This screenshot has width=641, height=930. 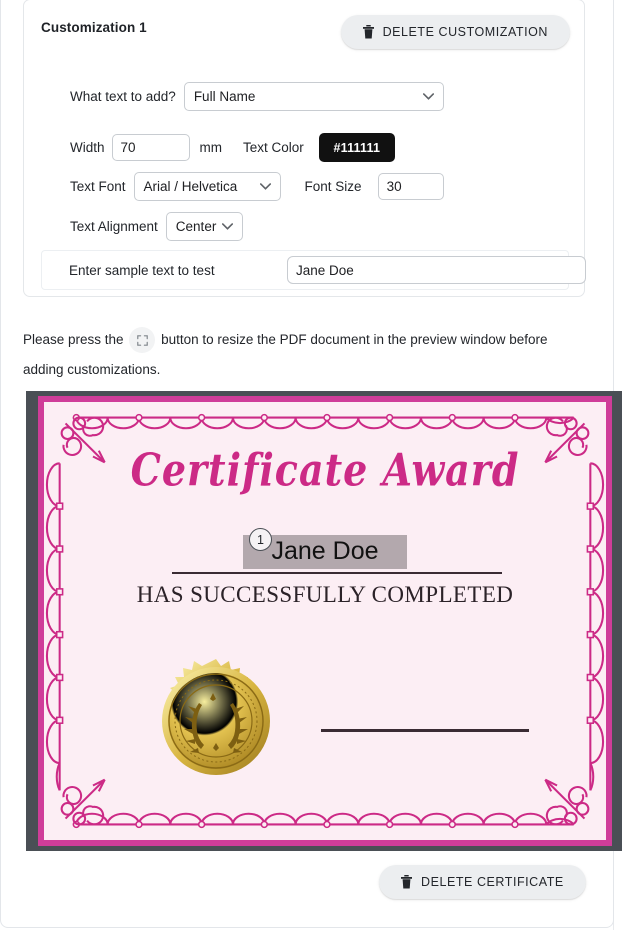 What do you see at coordinates (313, 96) in the screenshot?
I see `what-text-select: Full Name` at bounding box center [313, 96].